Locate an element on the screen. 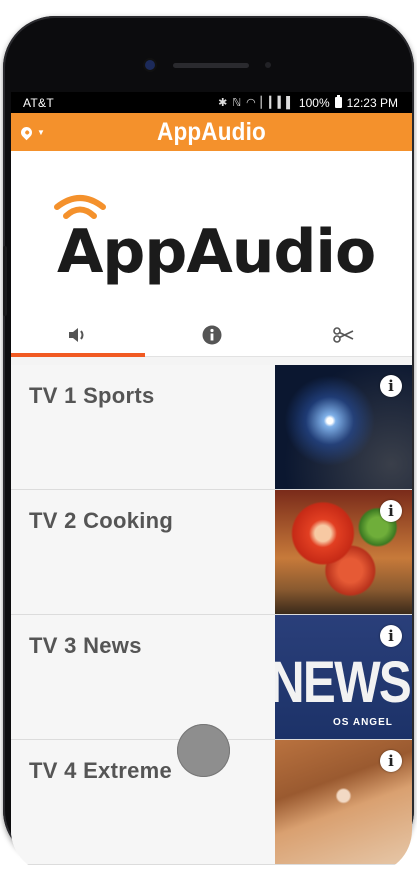 This screenshot has height=876, width=417. channel-name: TV 1 Sports is located at coordinates (92, 395).